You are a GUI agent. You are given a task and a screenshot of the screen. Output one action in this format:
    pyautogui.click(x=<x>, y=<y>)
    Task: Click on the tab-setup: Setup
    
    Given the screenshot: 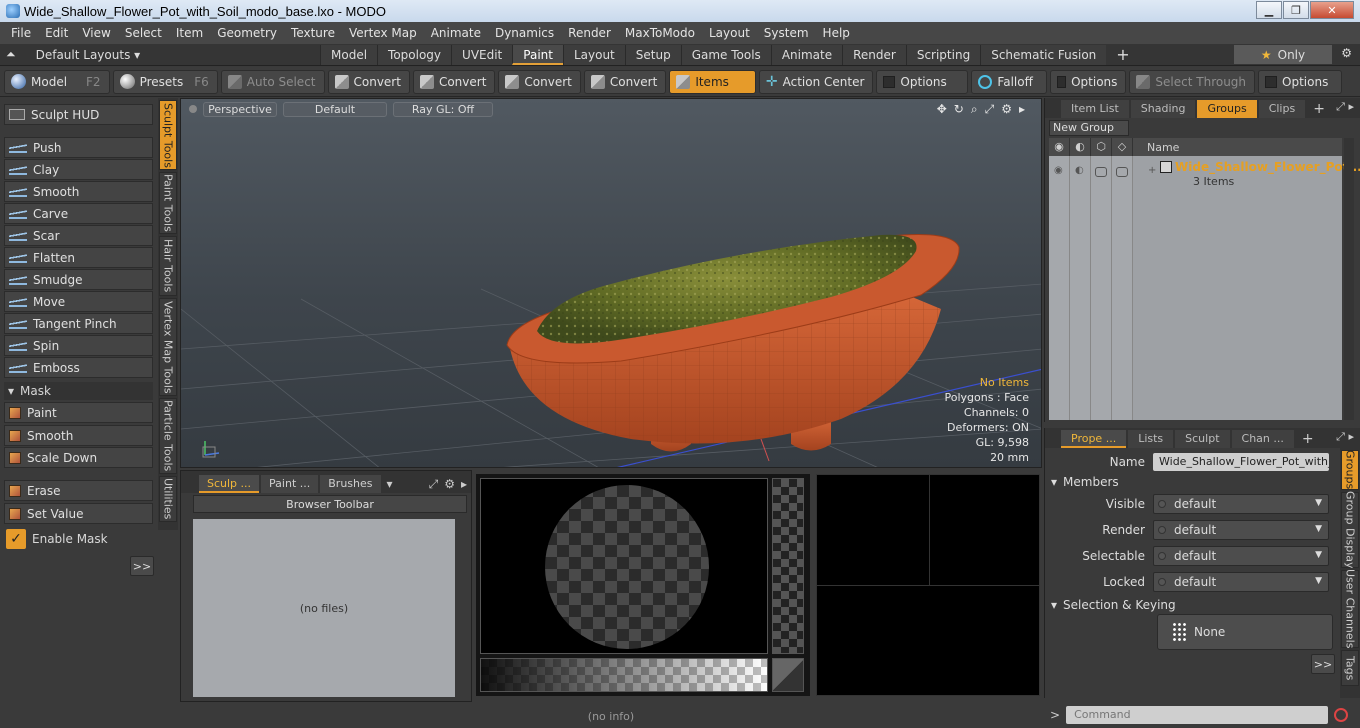 What is the action you would take?
    pyautogui.click(x=652, y=54)
    